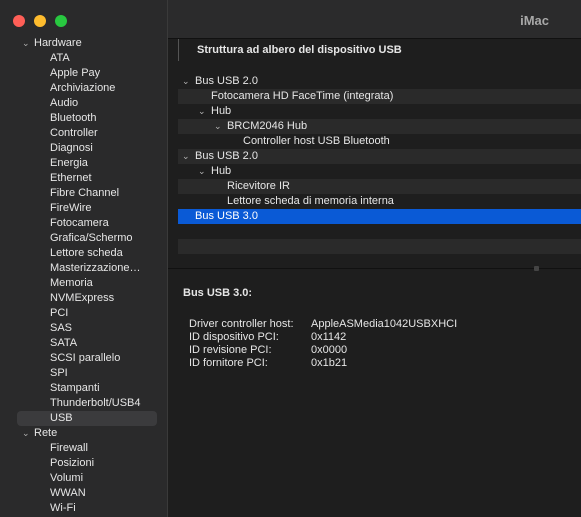 The image size is (581, 517). Describe the element at coordinates (71, 208) in the screenshot. I see `sidebar-item-label: FireWire` at that location.